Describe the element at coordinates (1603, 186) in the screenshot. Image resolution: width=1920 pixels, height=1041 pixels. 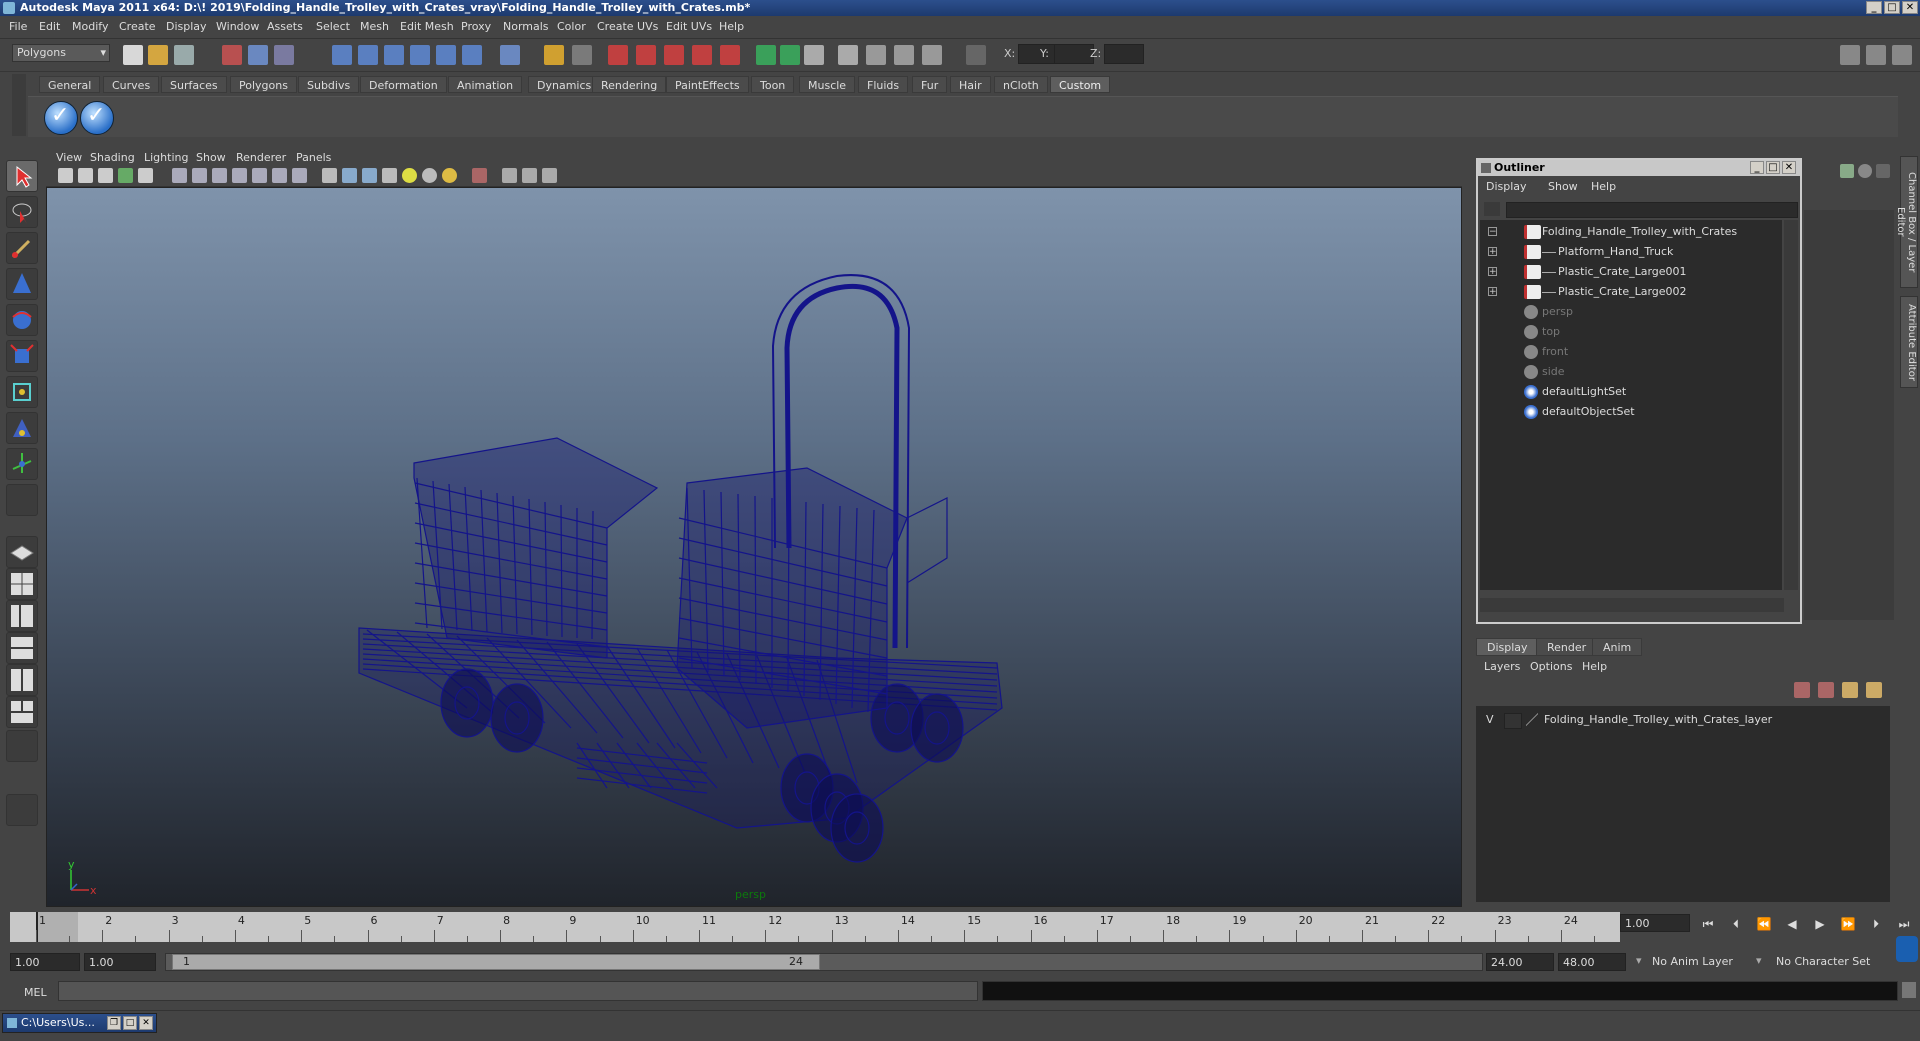
I see `outliner-menu-help: Help` at that location.